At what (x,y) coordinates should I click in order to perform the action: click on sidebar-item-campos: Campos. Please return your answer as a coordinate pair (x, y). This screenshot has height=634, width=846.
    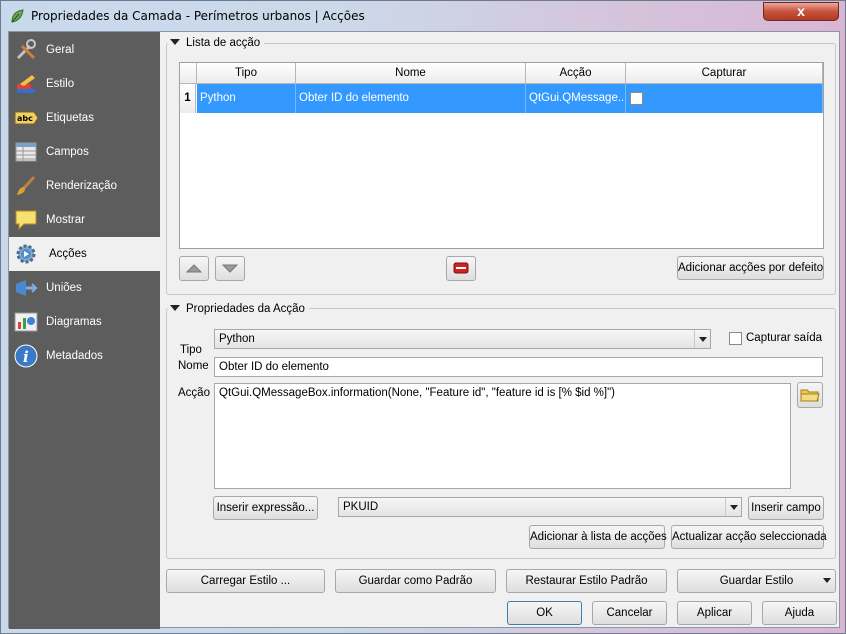
    Looking at the image, I should click on (84, 152).